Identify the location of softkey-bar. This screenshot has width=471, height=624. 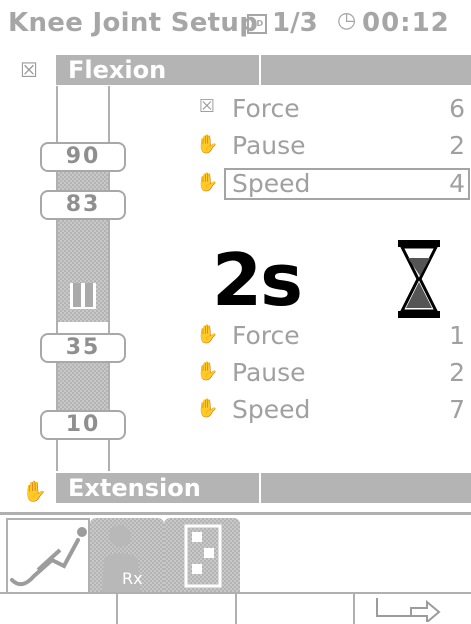
(235, 608).